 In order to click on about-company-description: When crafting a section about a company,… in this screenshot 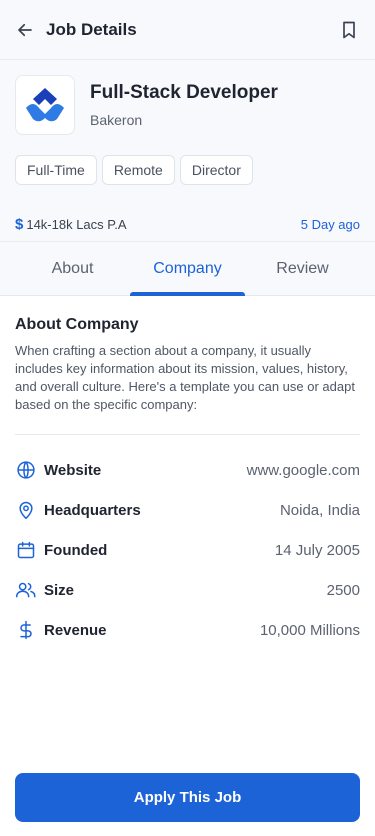, I will do `click(187, 388)`.